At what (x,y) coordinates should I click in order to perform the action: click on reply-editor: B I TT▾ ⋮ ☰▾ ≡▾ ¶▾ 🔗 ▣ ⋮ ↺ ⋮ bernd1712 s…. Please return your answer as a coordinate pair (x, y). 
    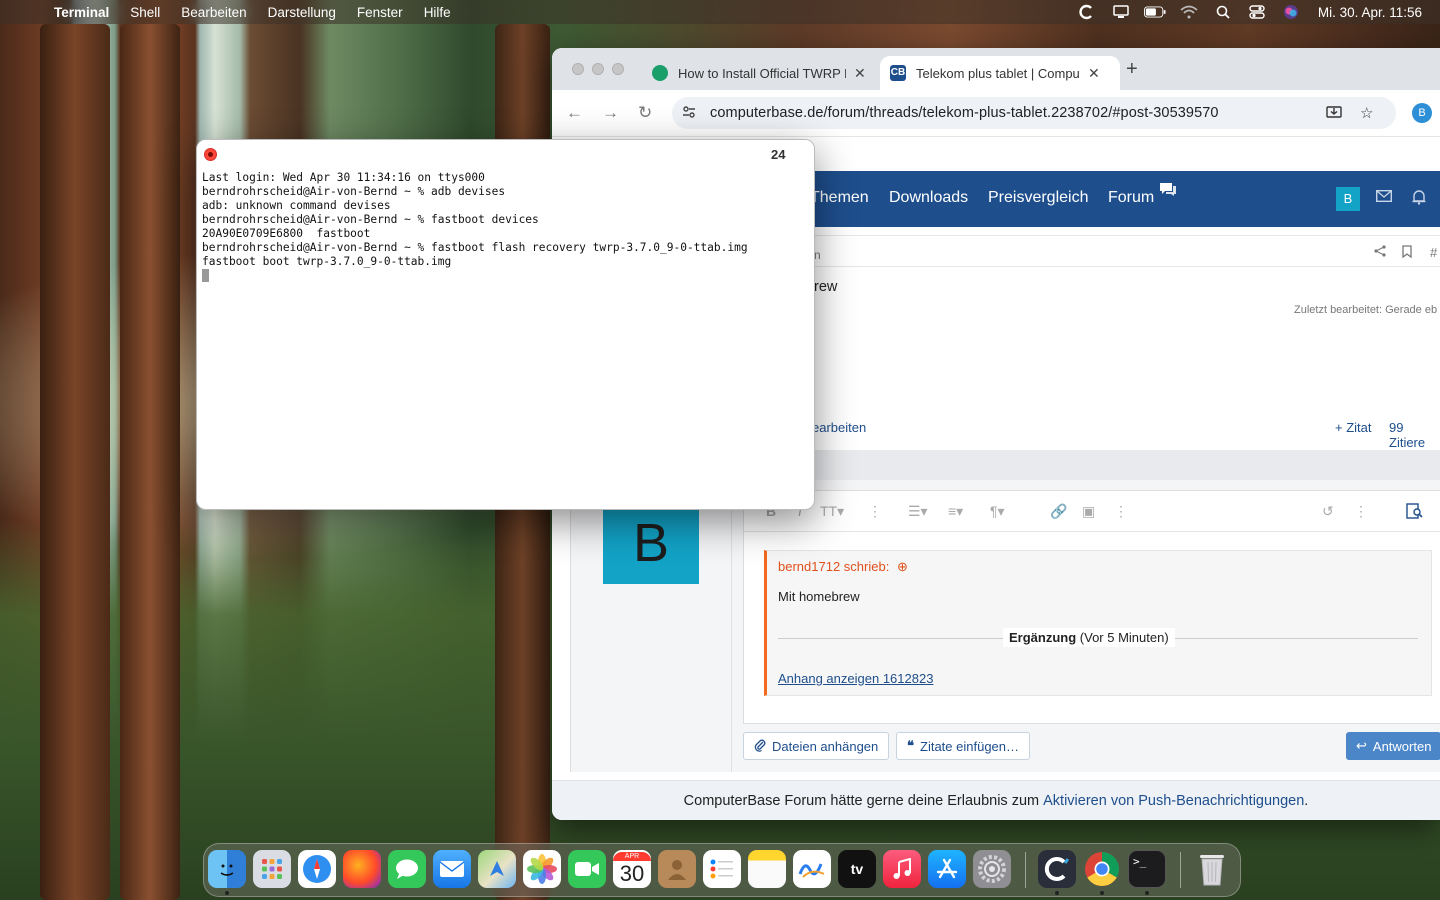
    Looking at the image, I should click on (1091, 607).